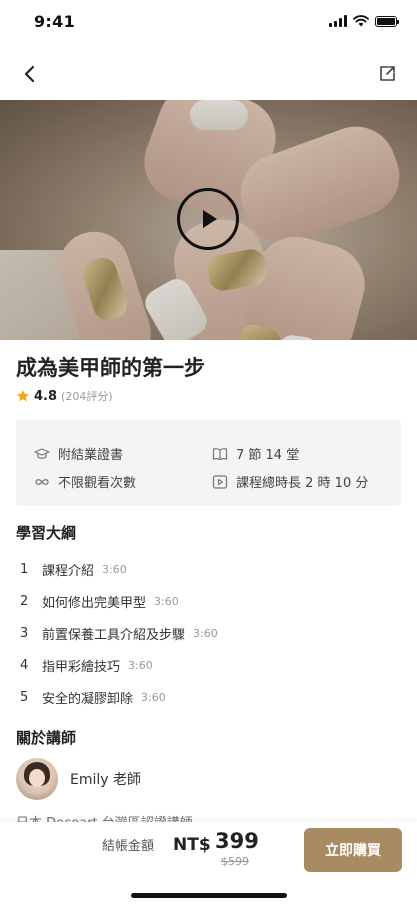 The width and height of the screenshot is (417, 906). I want to click on outline-number: 5, so click(24, 697).